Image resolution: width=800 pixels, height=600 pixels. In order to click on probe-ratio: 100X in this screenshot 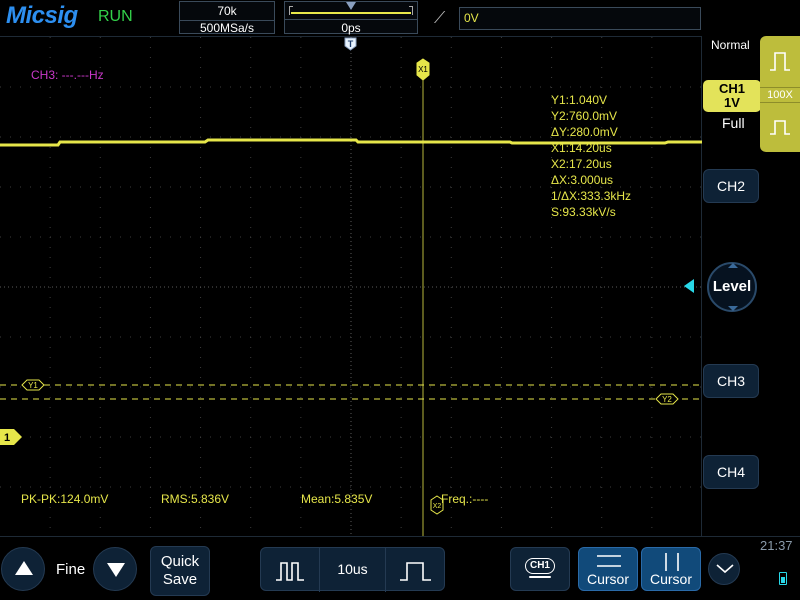, I will do `click(780, 95)`.